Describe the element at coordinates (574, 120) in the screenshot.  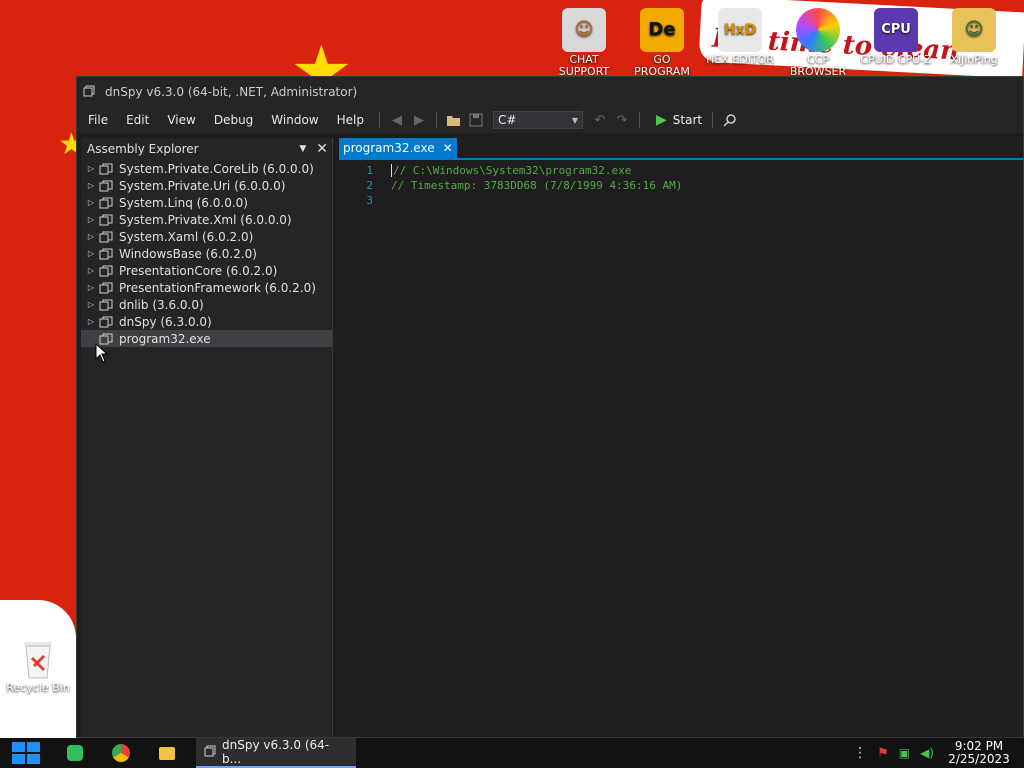
I see `chevron-down-icon: ▼` at that location.